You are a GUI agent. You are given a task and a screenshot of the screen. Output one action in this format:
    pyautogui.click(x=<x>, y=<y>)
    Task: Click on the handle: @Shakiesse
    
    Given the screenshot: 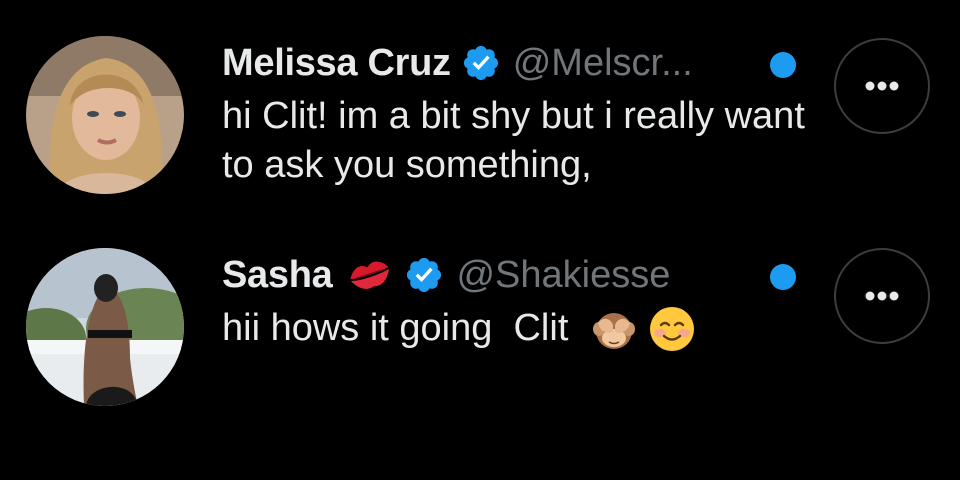 What is the action you would take?
    pyautogui.click(x=563, y=274)
    